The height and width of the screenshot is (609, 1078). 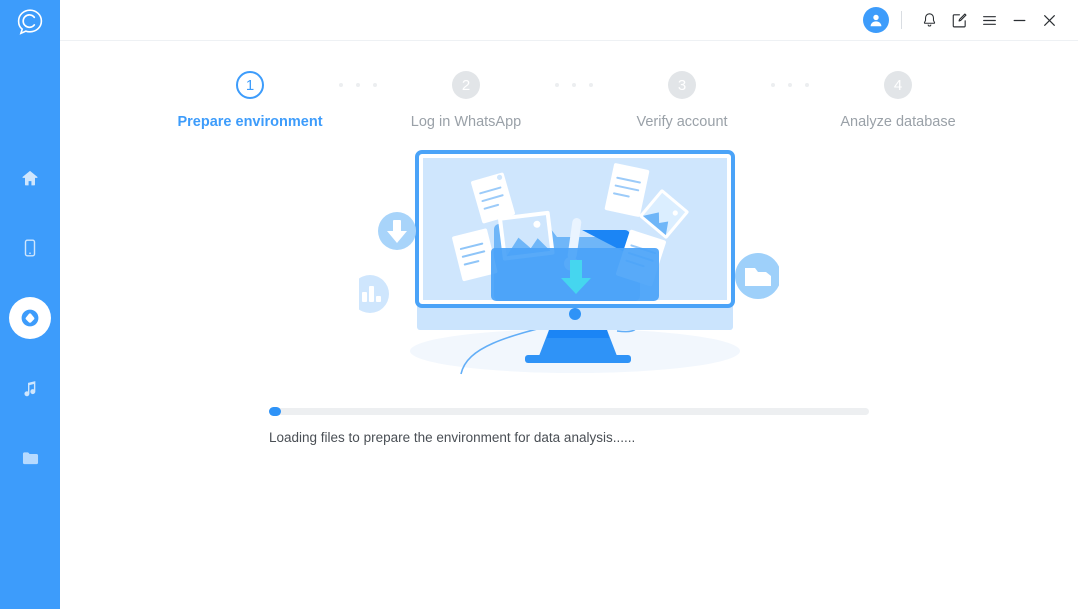 I want to click on folder-icon, so click(x=30, y=457).